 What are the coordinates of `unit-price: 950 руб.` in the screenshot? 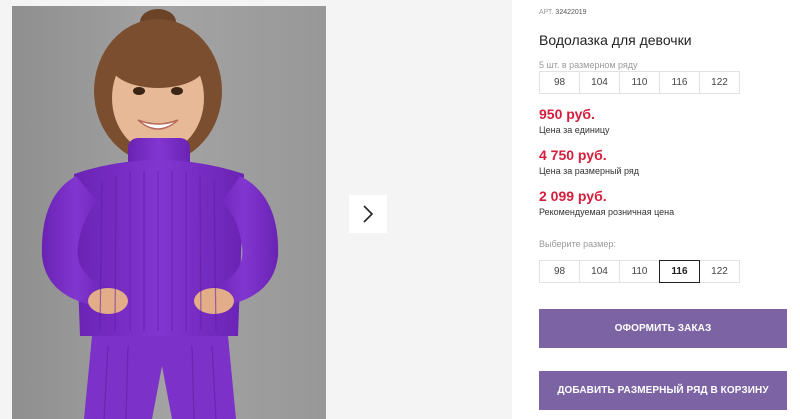 It's located at (567, 114).